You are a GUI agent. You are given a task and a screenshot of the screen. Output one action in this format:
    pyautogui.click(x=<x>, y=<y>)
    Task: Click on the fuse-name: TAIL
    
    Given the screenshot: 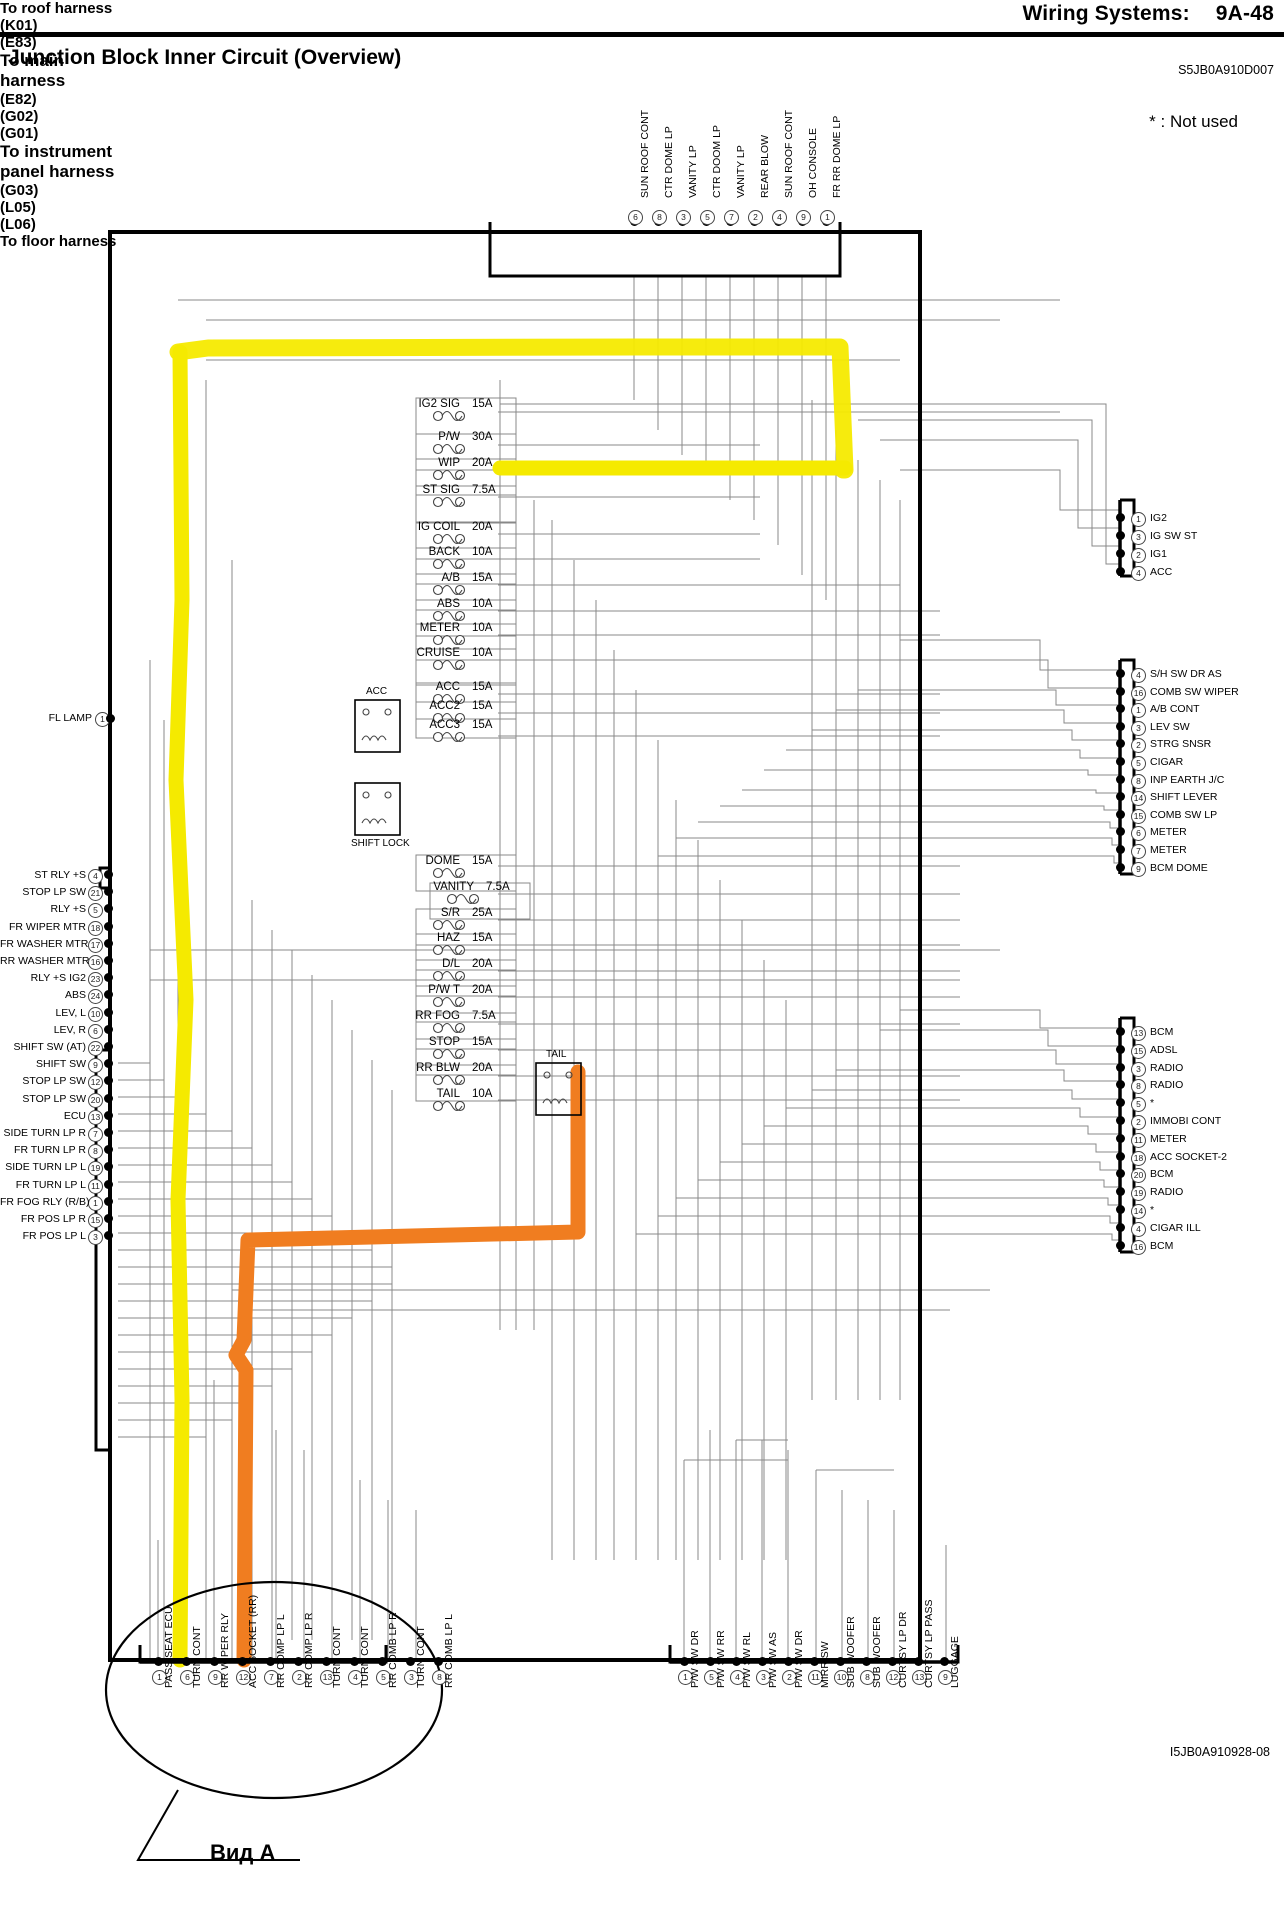 What is the action you would take?
    pyautogui.click(x=448, y=1094)
    